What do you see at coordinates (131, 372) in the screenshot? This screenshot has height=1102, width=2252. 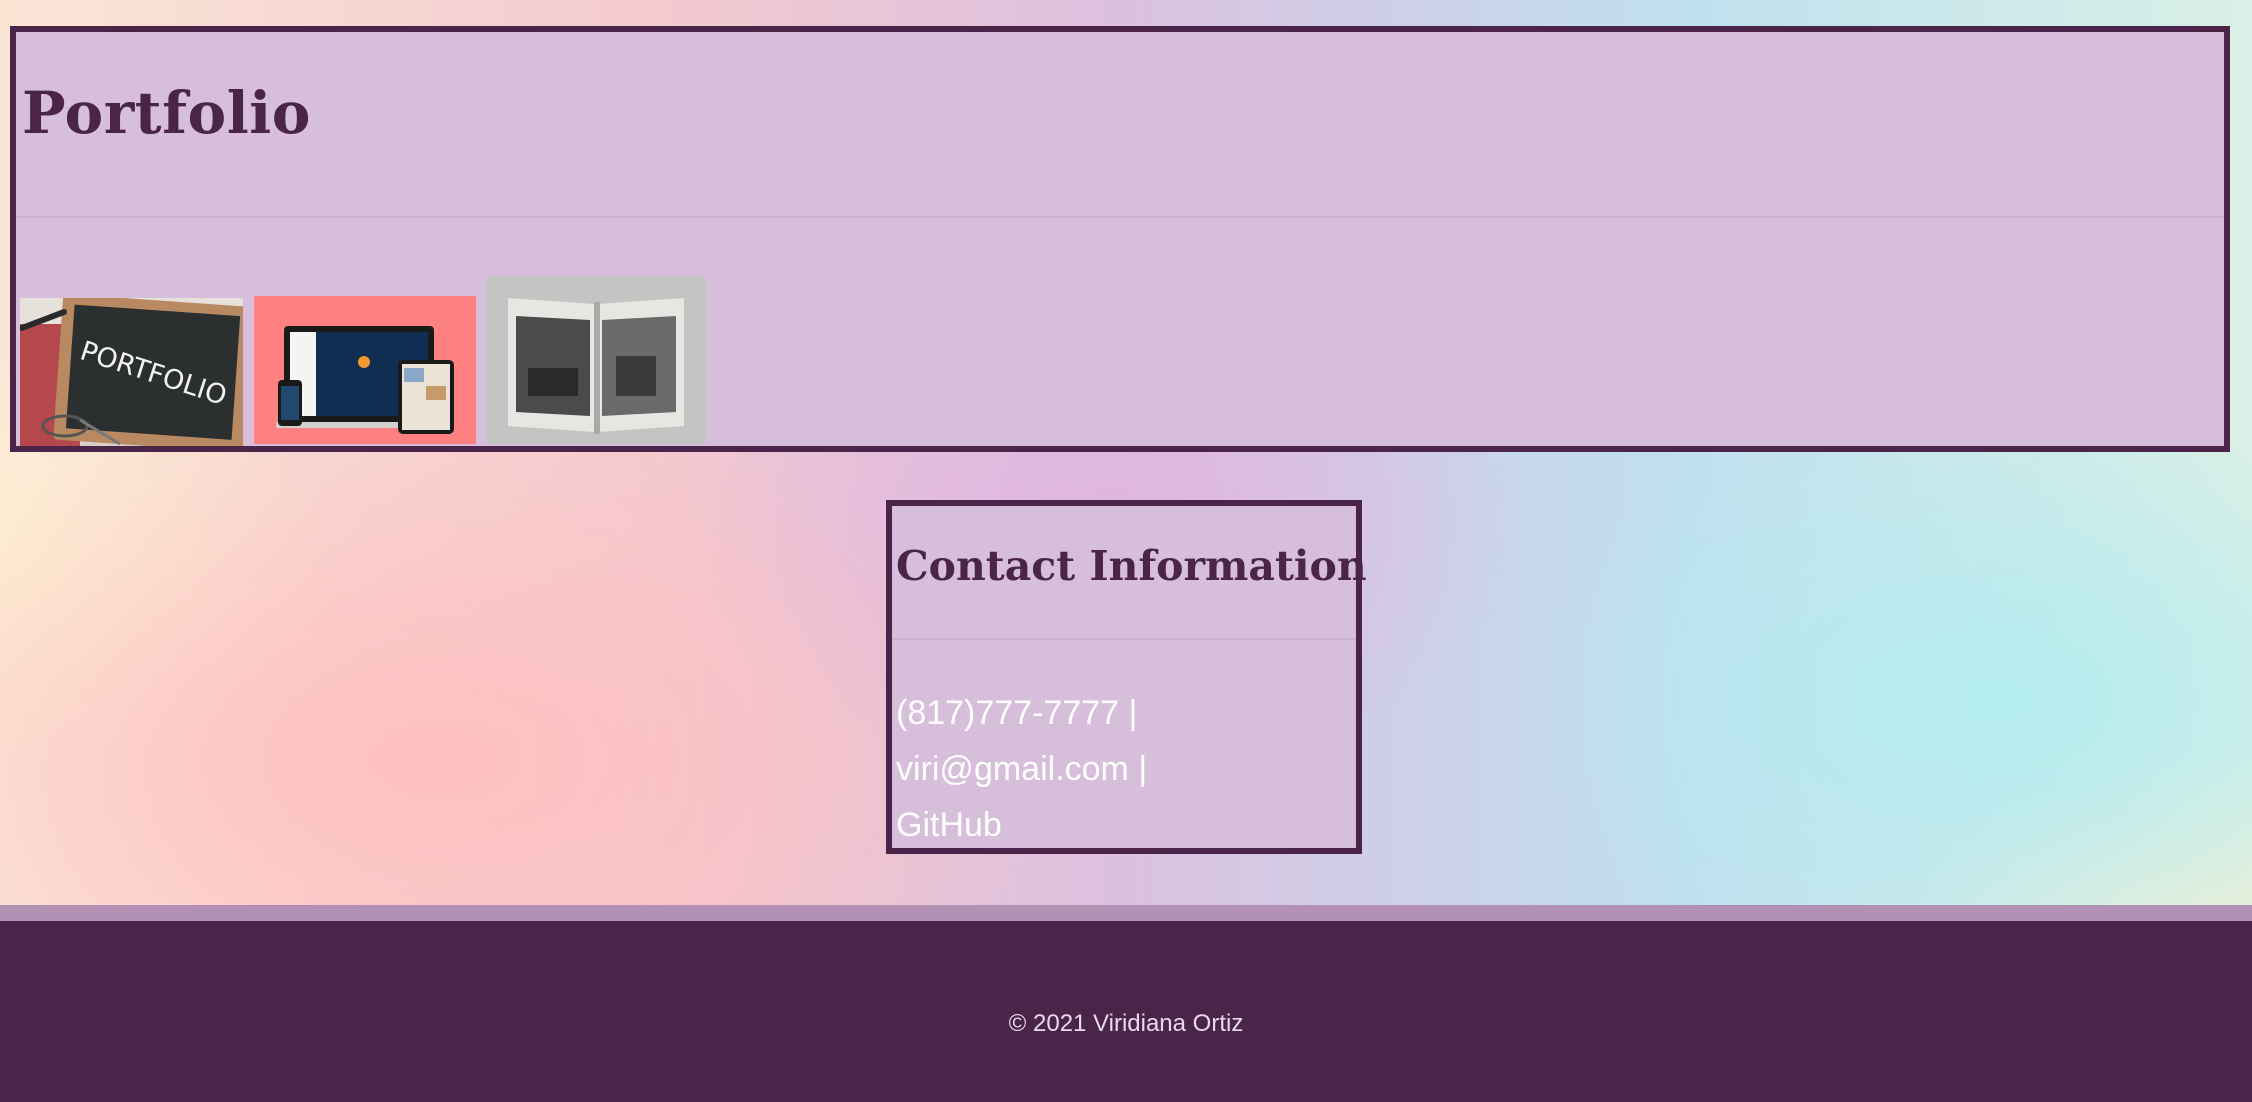 I see `portfolio-thumb-chalkboard: PORTFOLIO` at bounding box center [131, 372].